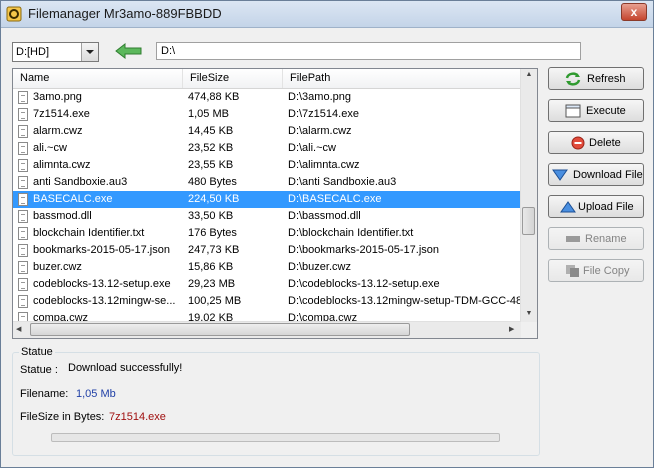  Describe the element at coordinates (267, 131) in the screenshot. I see `file-row: alarm.cwz 14,45 KB D:\alarm.cwz` at that location.